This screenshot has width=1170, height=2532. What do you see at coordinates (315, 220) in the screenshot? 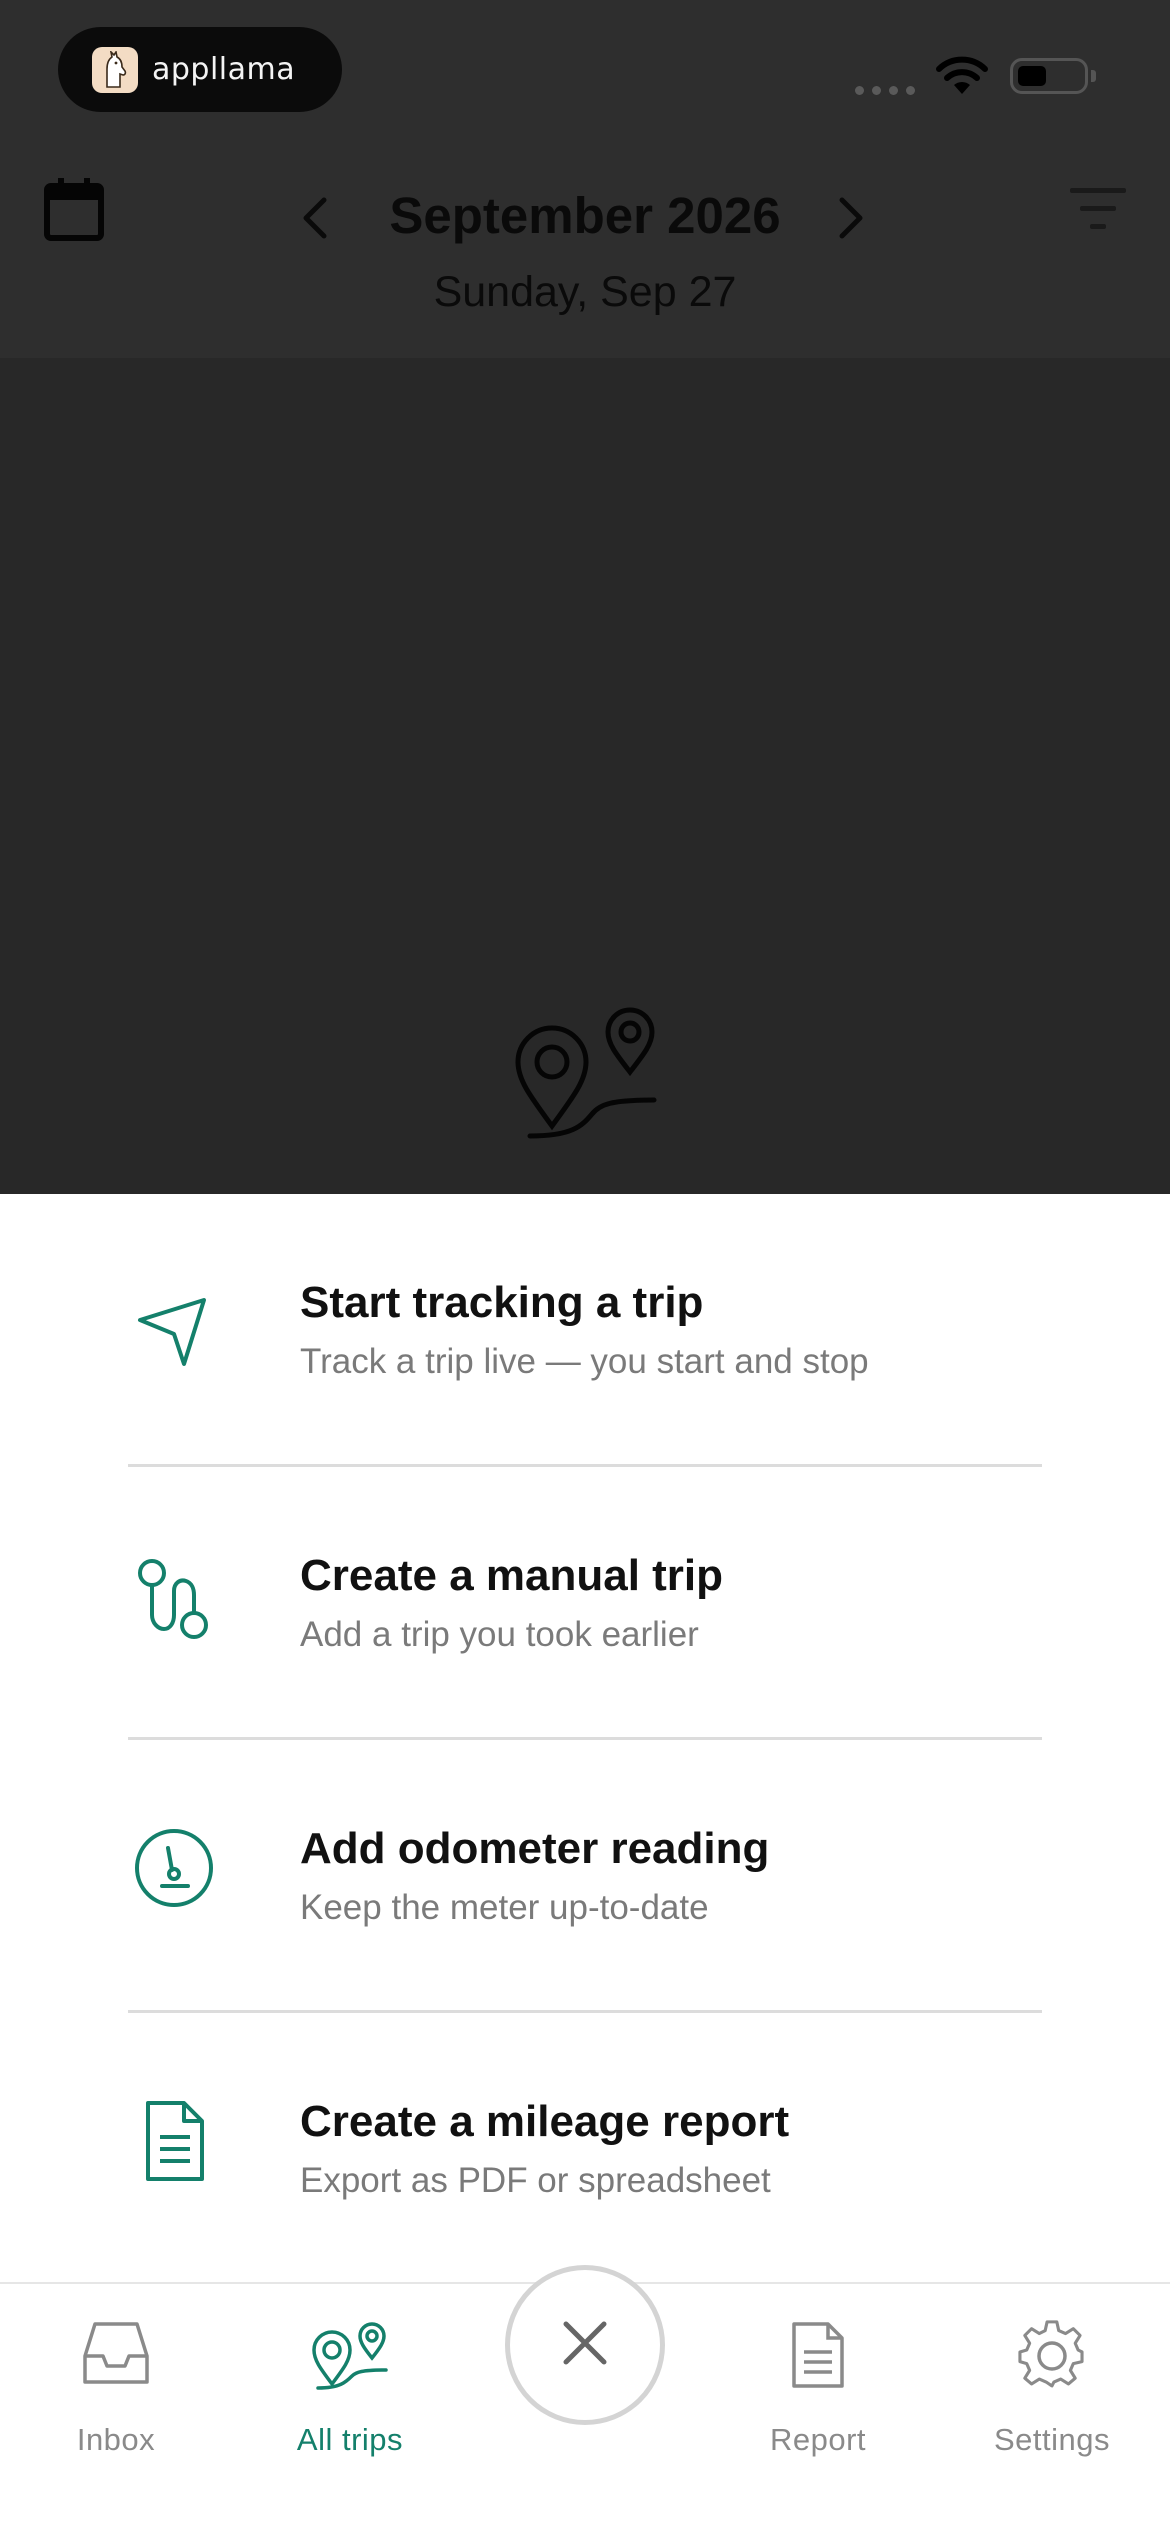
I see `previous-month-chevron-icon` at bounding box center [315, 220].